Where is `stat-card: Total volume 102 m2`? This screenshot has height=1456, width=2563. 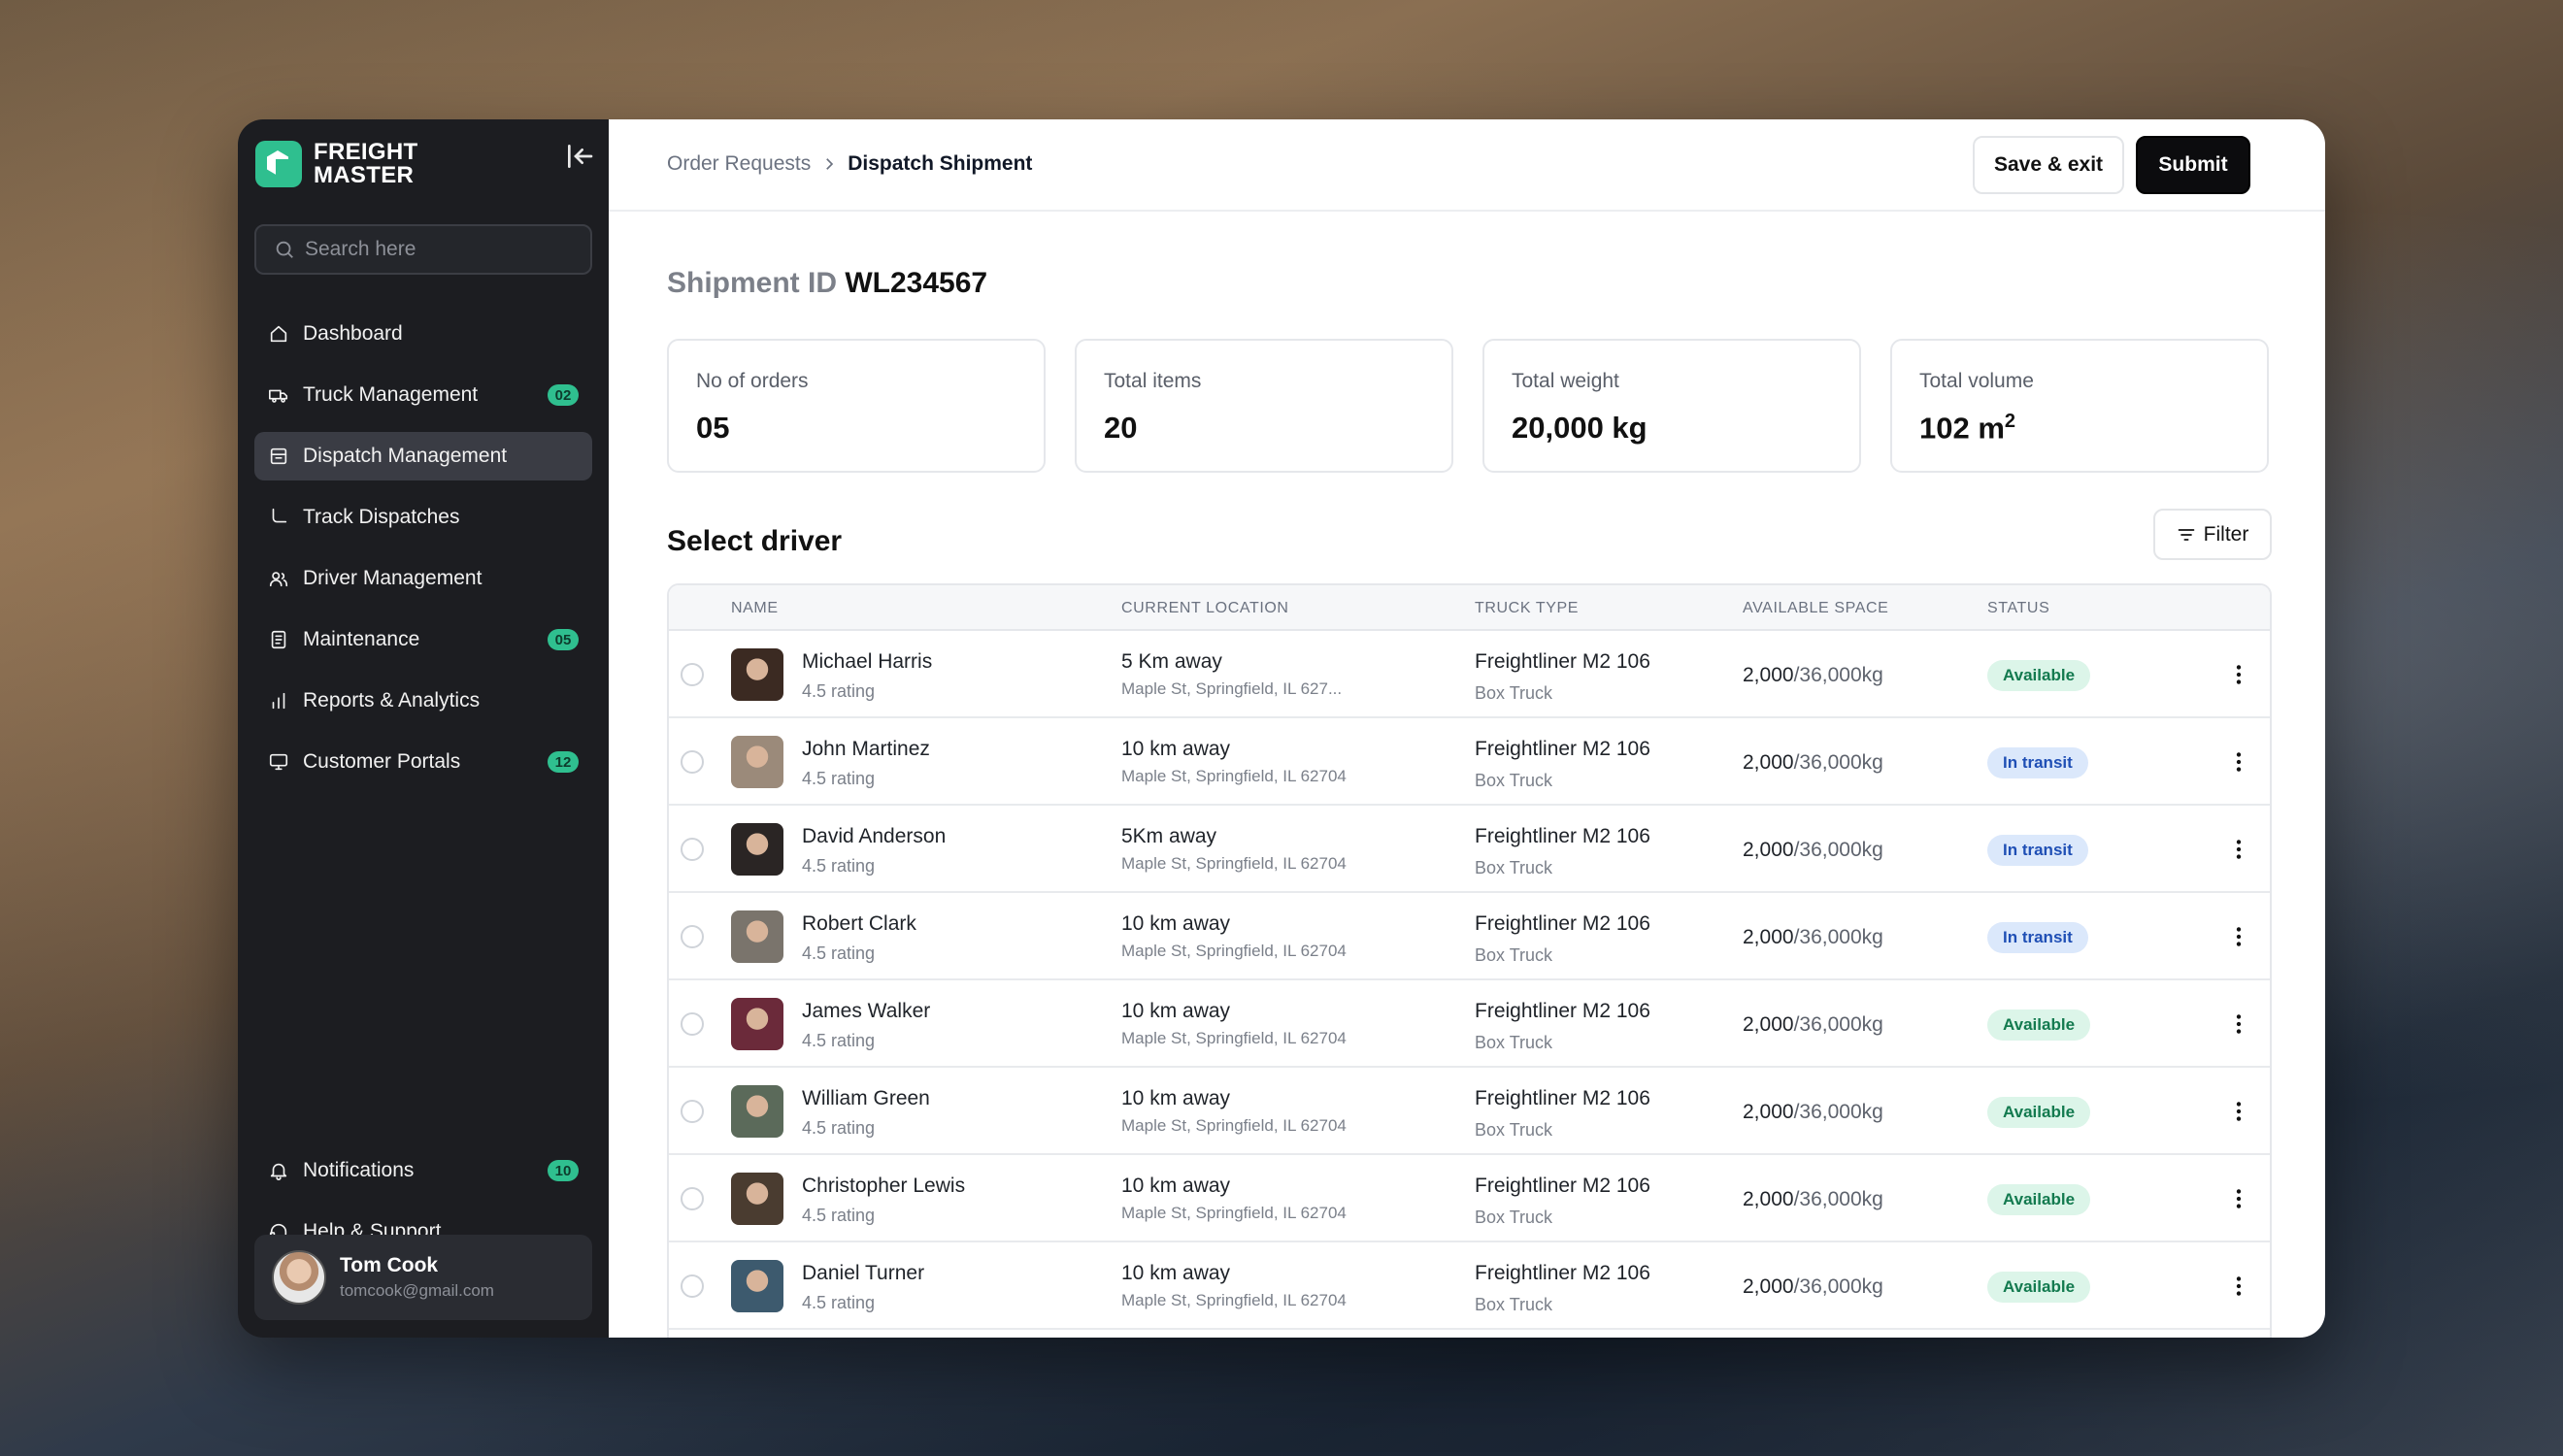 stat-card: Total volume 102 m2 is located at coordinates (2079, 406).